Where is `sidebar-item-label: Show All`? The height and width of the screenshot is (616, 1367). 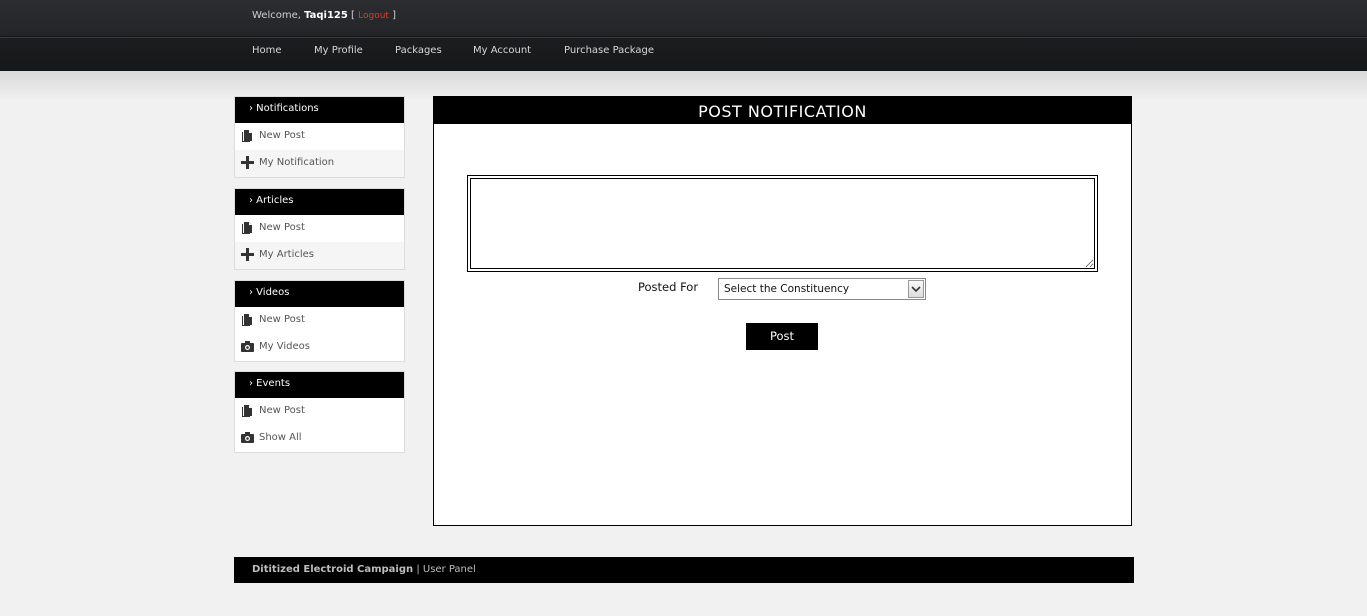
sidebar-item-label: Show All is located at coordinates (280, 437).